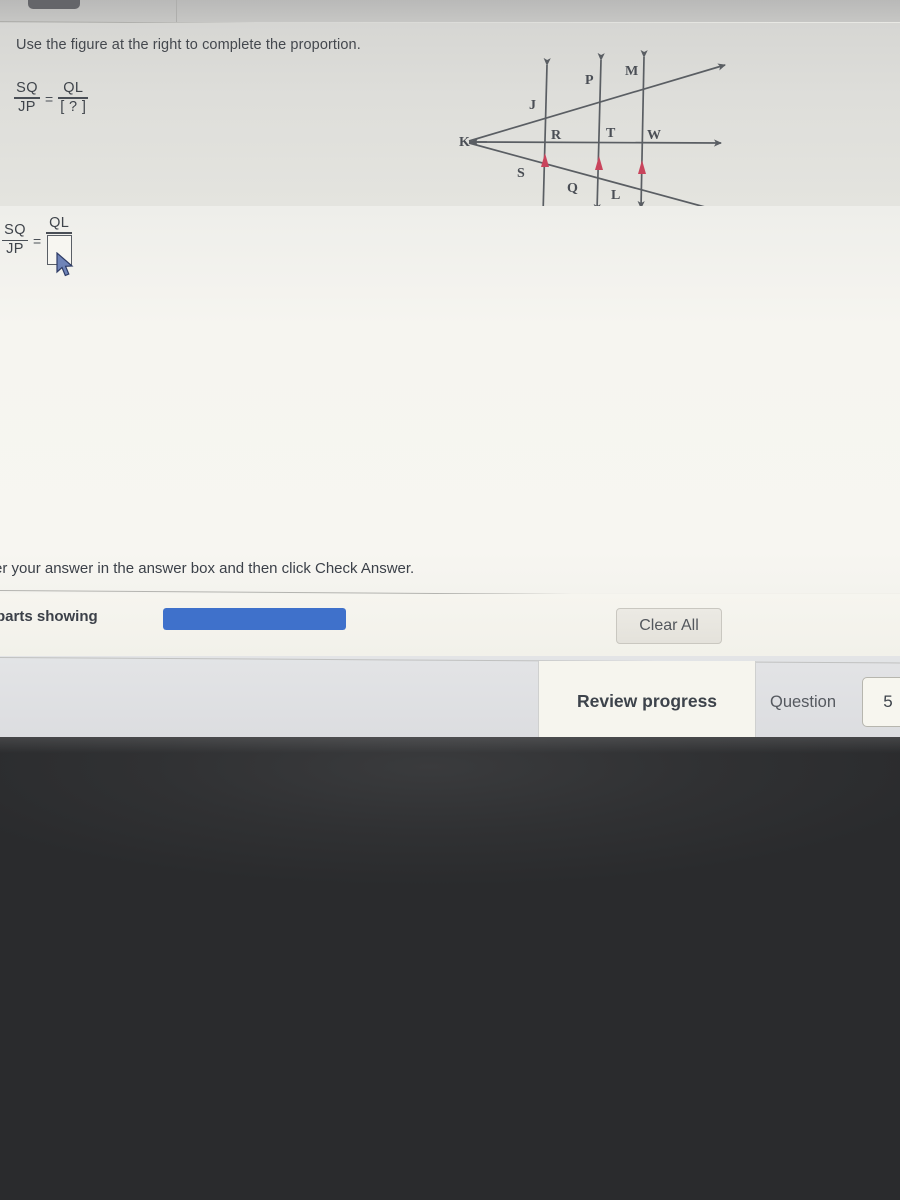 This screenshot has height=1200, width=900. I want to click on geometry-figure: K J R P T M W S Q L, so click(590, 138).